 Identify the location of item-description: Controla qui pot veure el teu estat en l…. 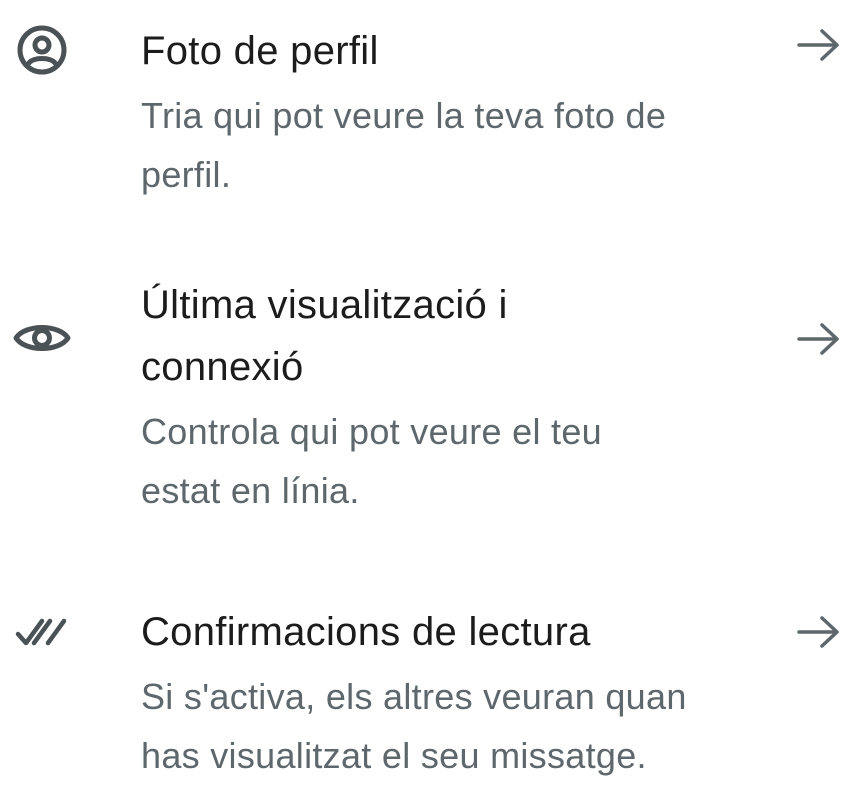
(371, 461).